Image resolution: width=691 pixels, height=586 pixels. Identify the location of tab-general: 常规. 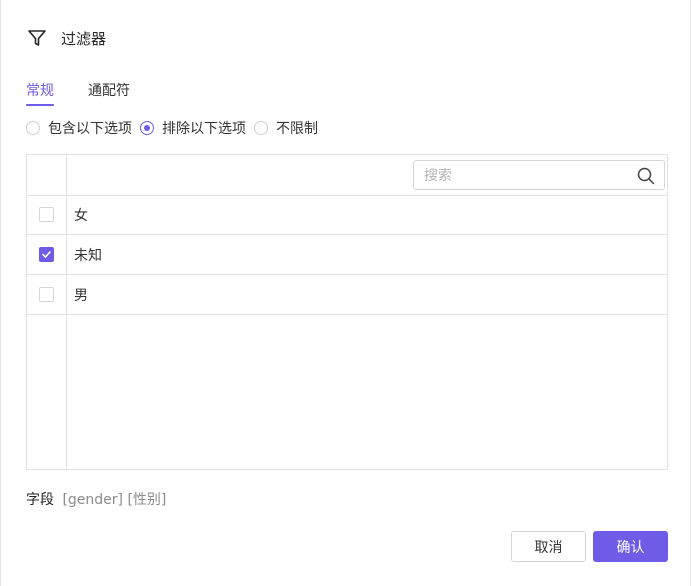
(40, 93).